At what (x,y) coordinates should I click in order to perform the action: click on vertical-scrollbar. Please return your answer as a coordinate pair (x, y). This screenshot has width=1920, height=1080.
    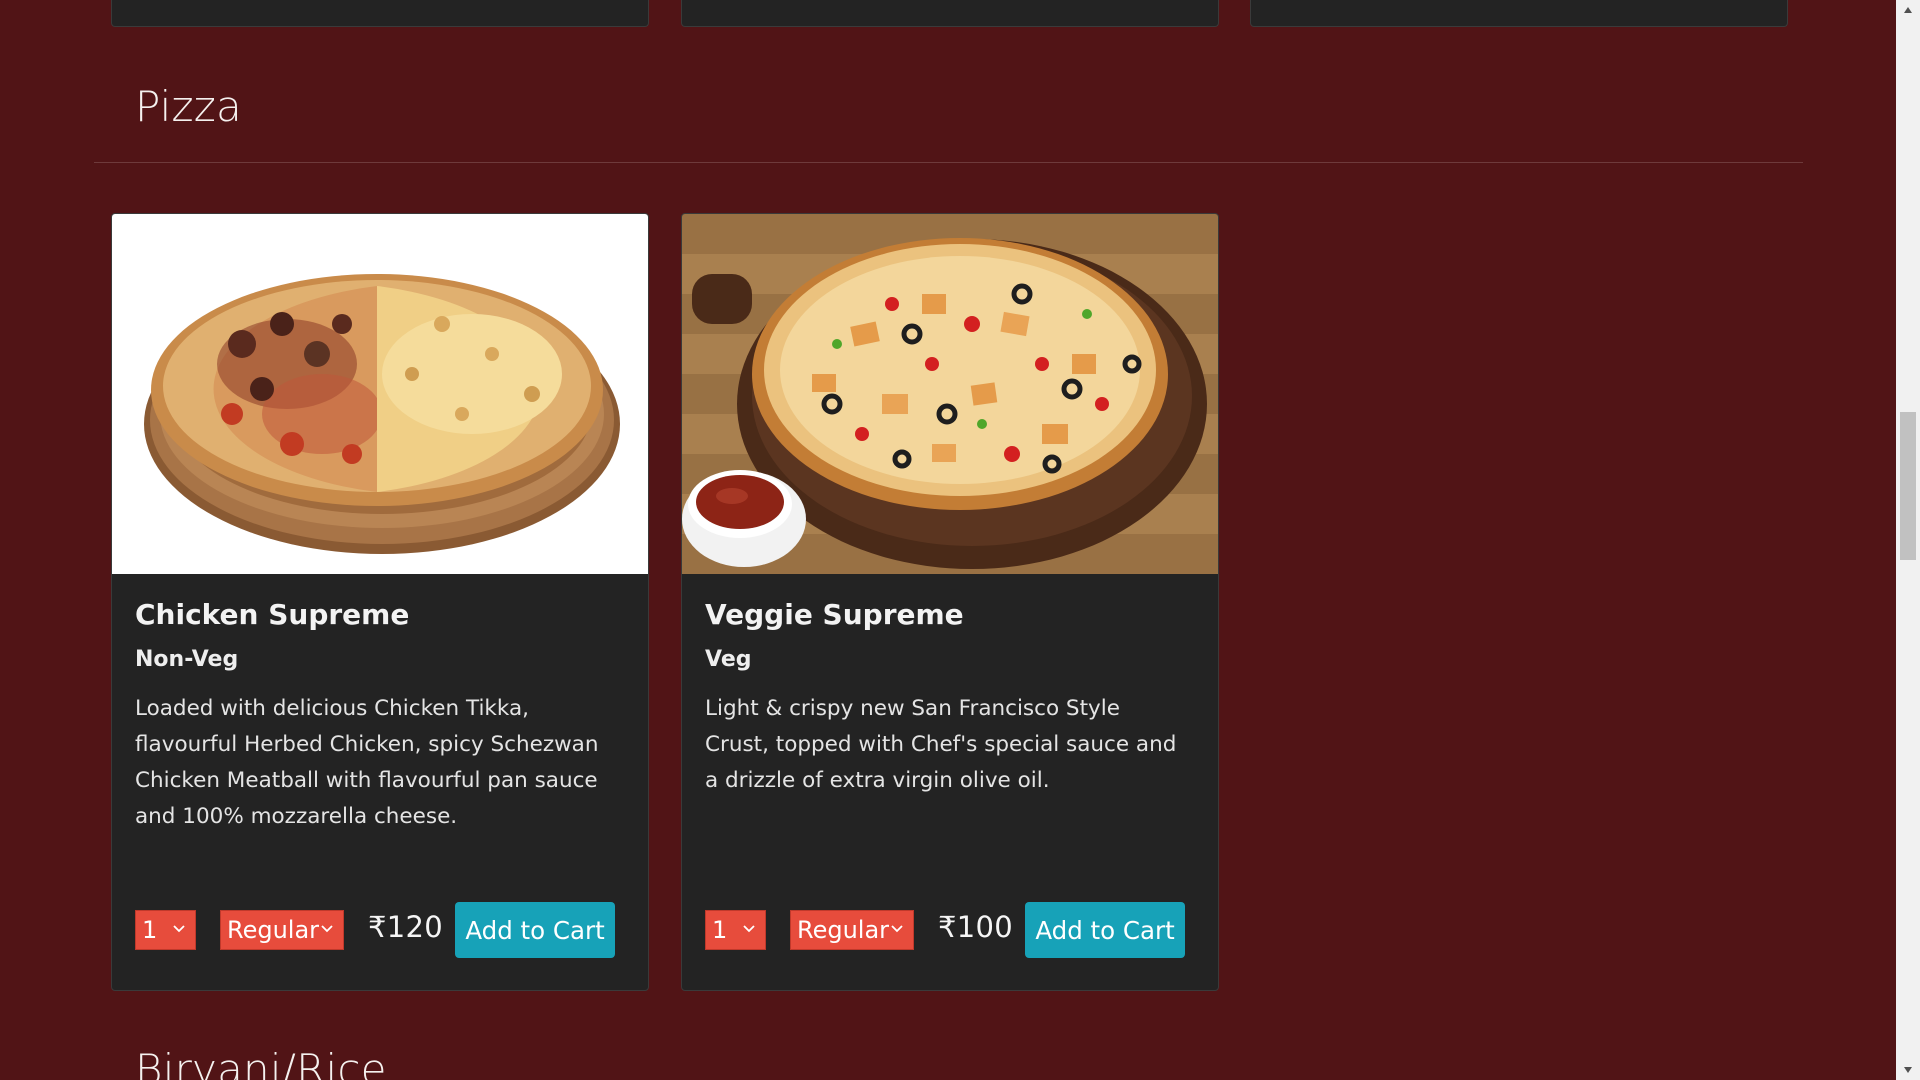
    Looking at the image, I should click on (1908, 540).